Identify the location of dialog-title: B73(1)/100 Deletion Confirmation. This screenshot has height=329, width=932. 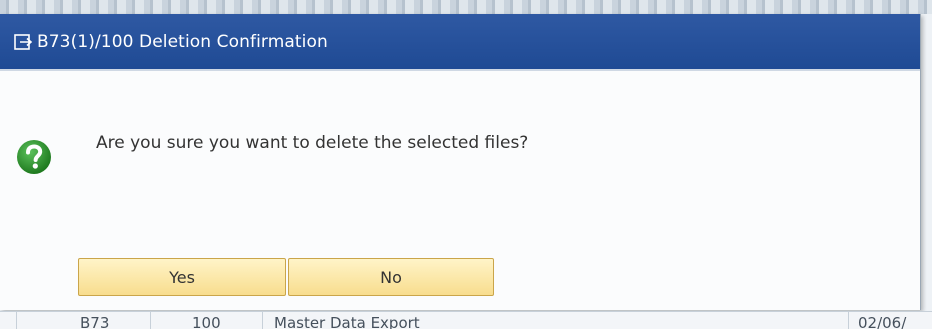
(182, 41).